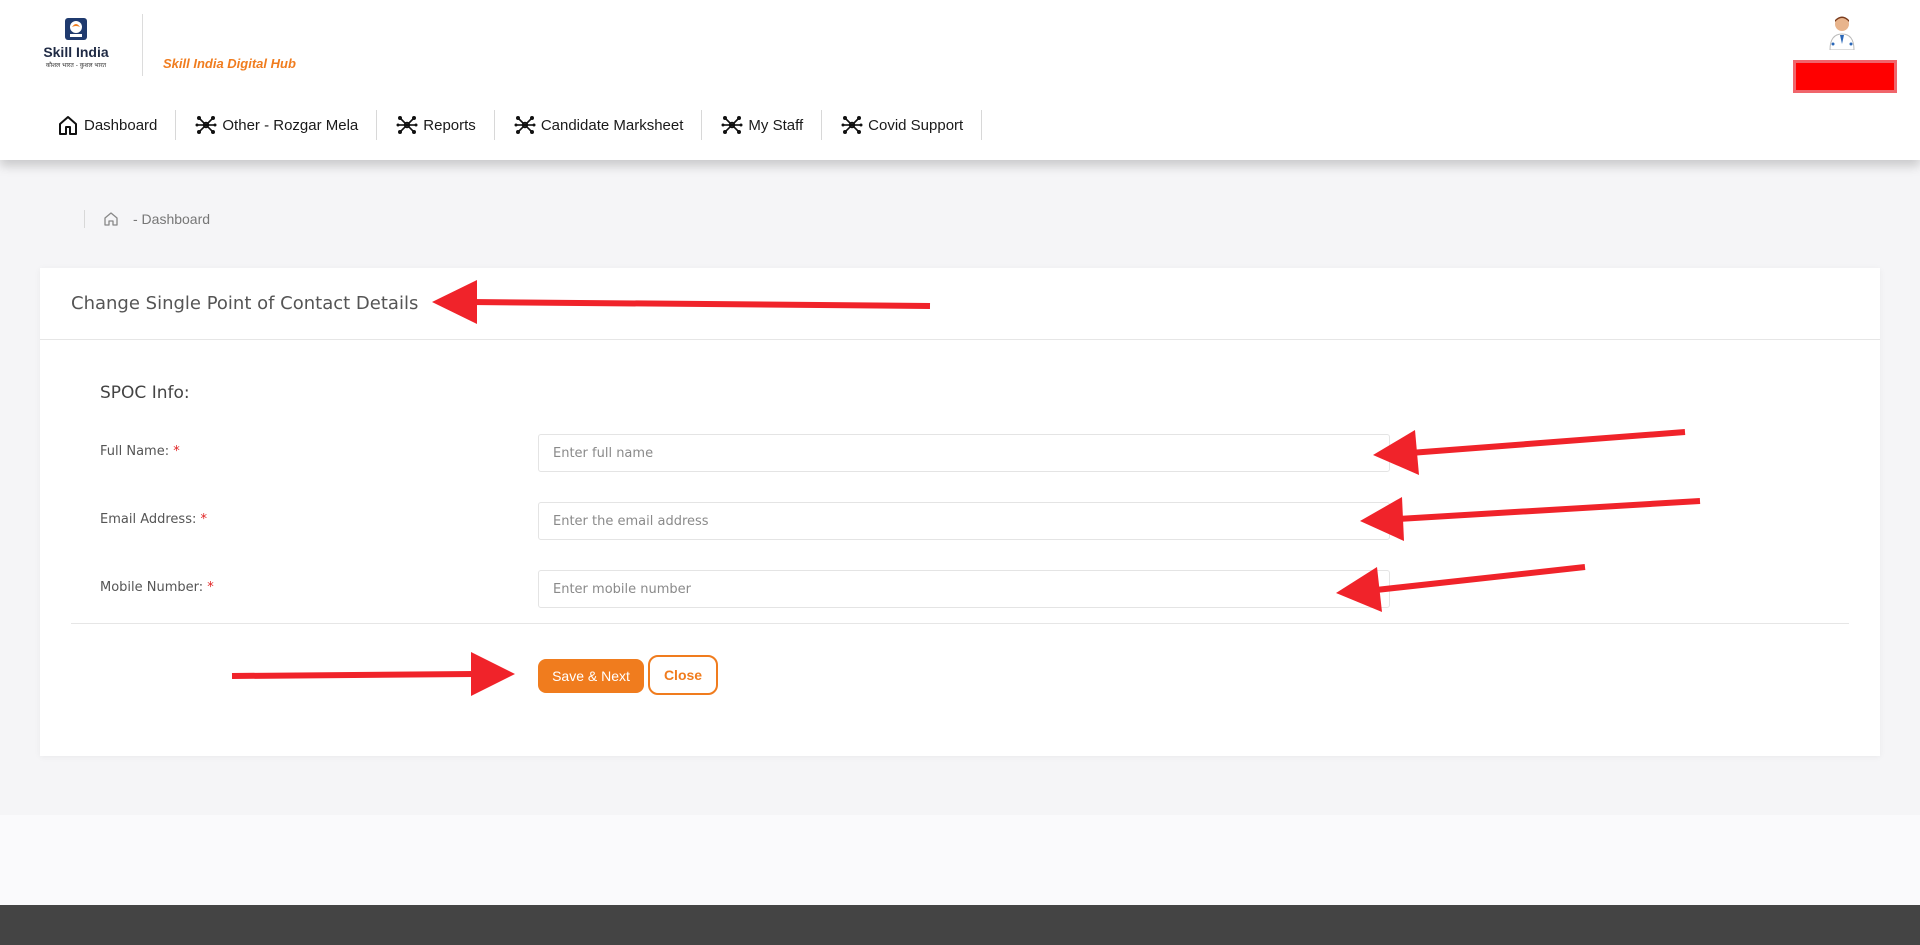 This screenshot has width=1920, height=945. Describe the element at coordinates (157, 587) in the screenshot. I see `mobile-label: Mobile Number: *` at that location.